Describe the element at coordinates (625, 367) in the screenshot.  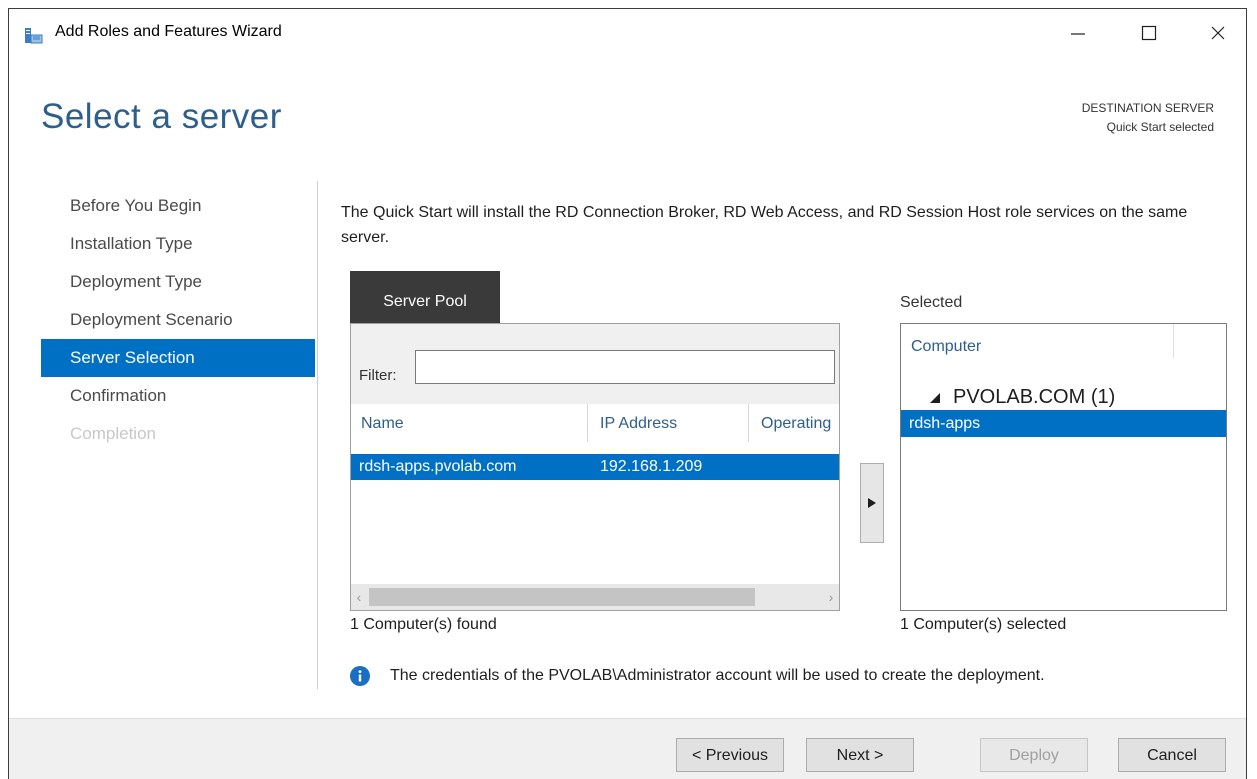
I see `filter-input` at that location.